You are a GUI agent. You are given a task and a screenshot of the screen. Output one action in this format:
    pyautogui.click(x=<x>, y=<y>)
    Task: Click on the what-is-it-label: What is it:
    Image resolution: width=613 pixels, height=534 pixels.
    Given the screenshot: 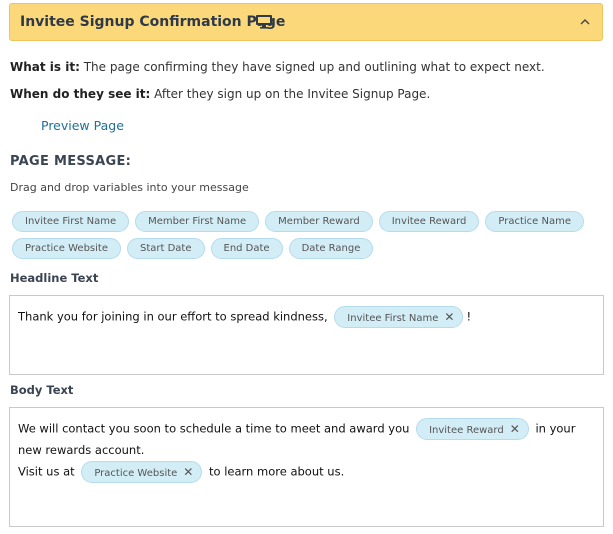 What is the action you would take?
    pyautogui.click(x=45, y=67)
    